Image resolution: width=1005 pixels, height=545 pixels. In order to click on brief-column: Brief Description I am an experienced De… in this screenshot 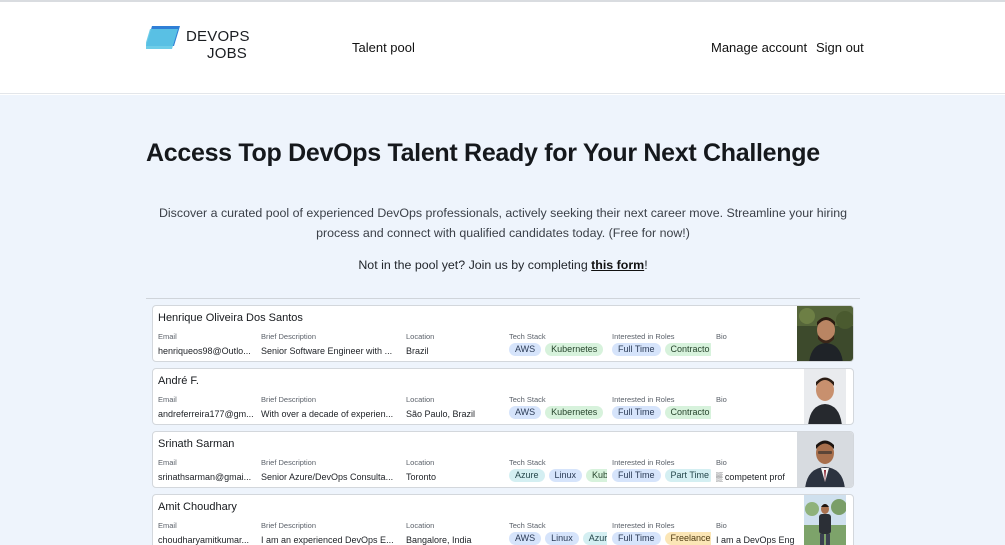, I will do `click(331, 533)`.